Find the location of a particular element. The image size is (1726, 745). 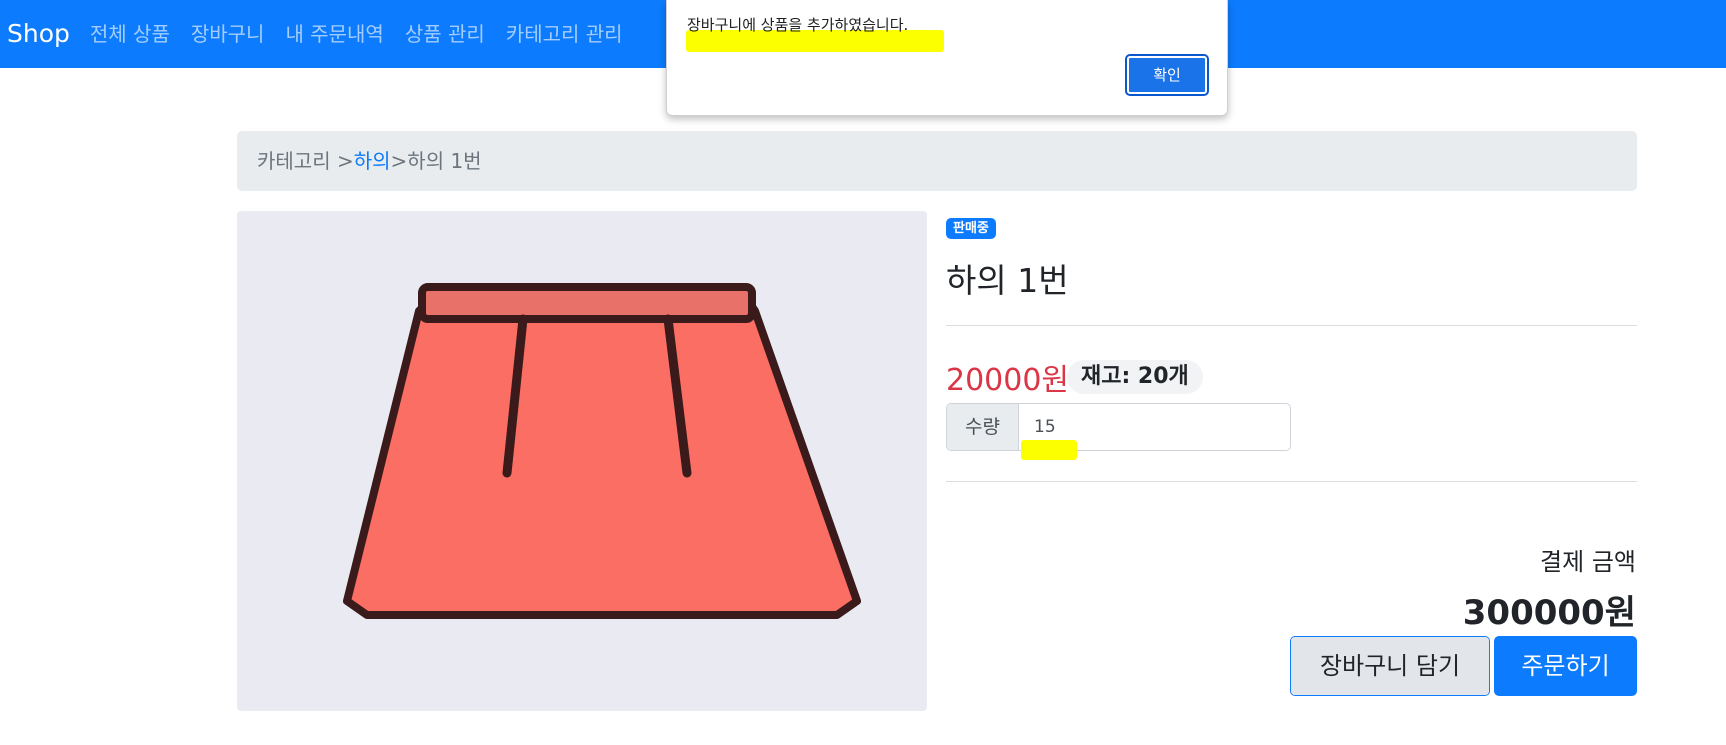

breadcrumb-root: 카테고리 > is located at coordinates (305, 161).